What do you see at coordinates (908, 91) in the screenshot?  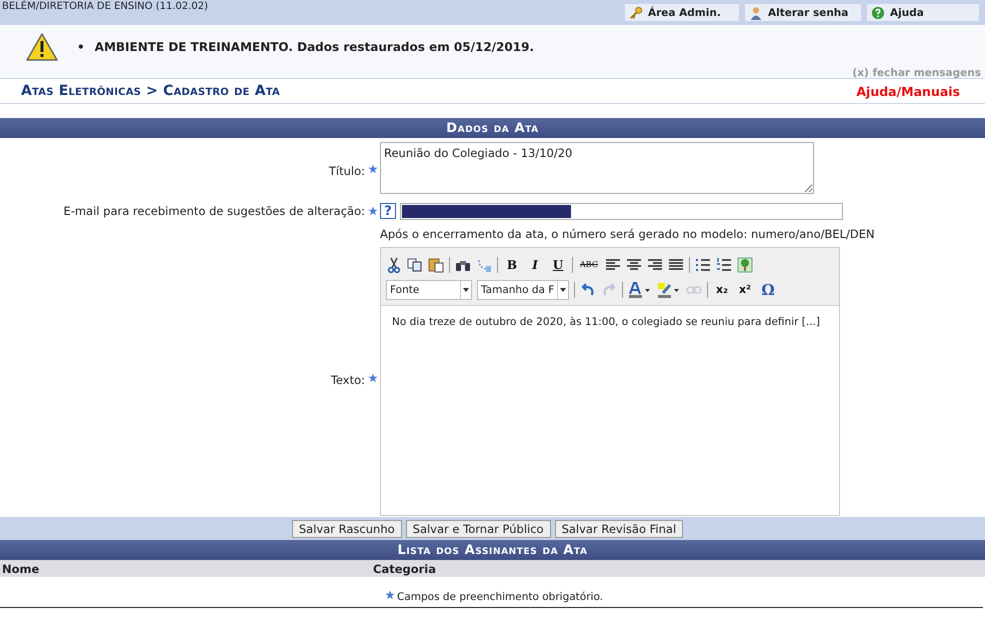 I see `help-link: Ajuda/Manuais` at bounding box center [908, 91].